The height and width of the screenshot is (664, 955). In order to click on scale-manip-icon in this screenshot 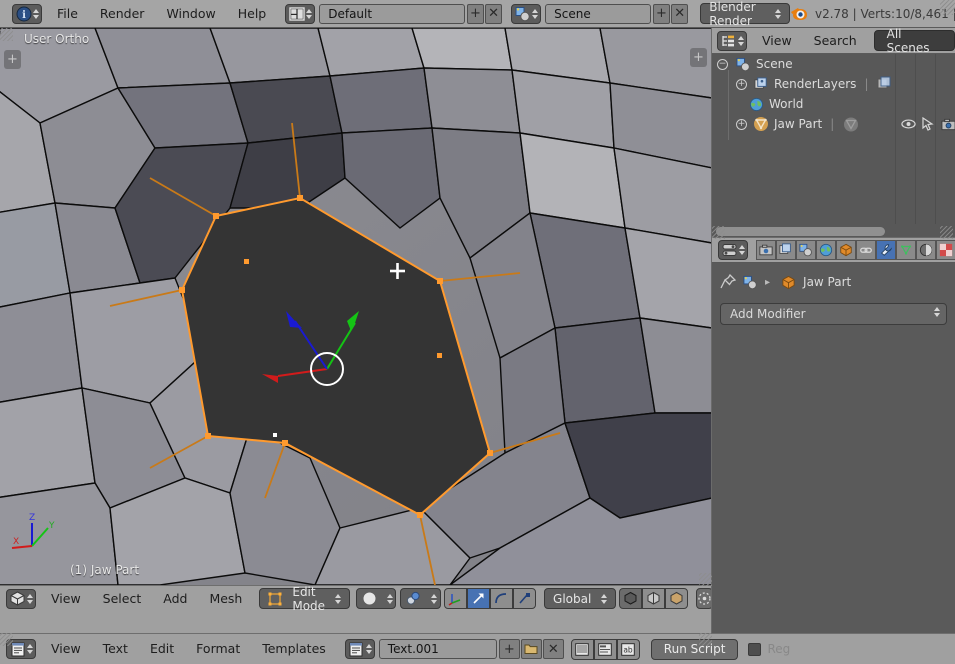, I will do `click(525, 598)`.